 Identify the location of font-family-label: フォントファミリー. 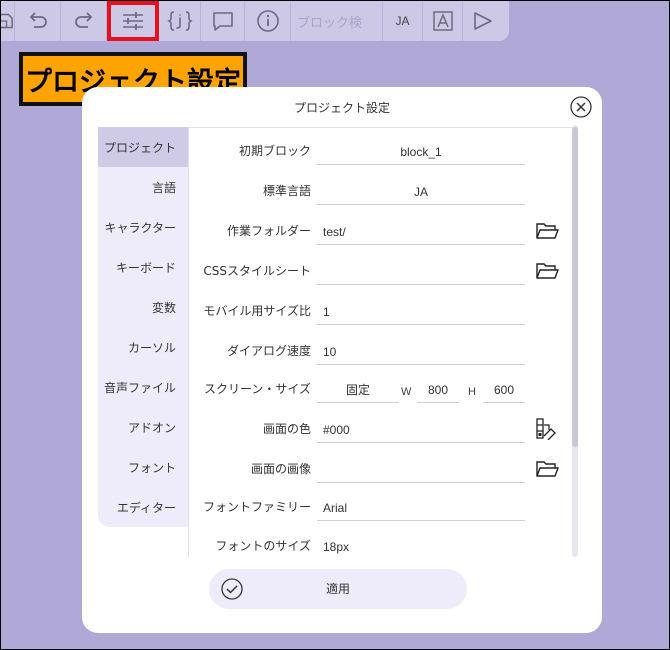
(256, 507).